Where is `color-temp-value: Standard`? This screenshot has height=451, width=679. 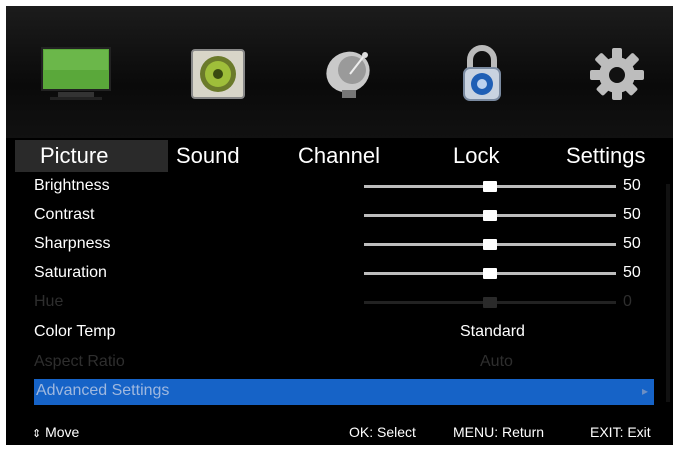 color-temp-value: Standard is located at coordinates (492, 331).